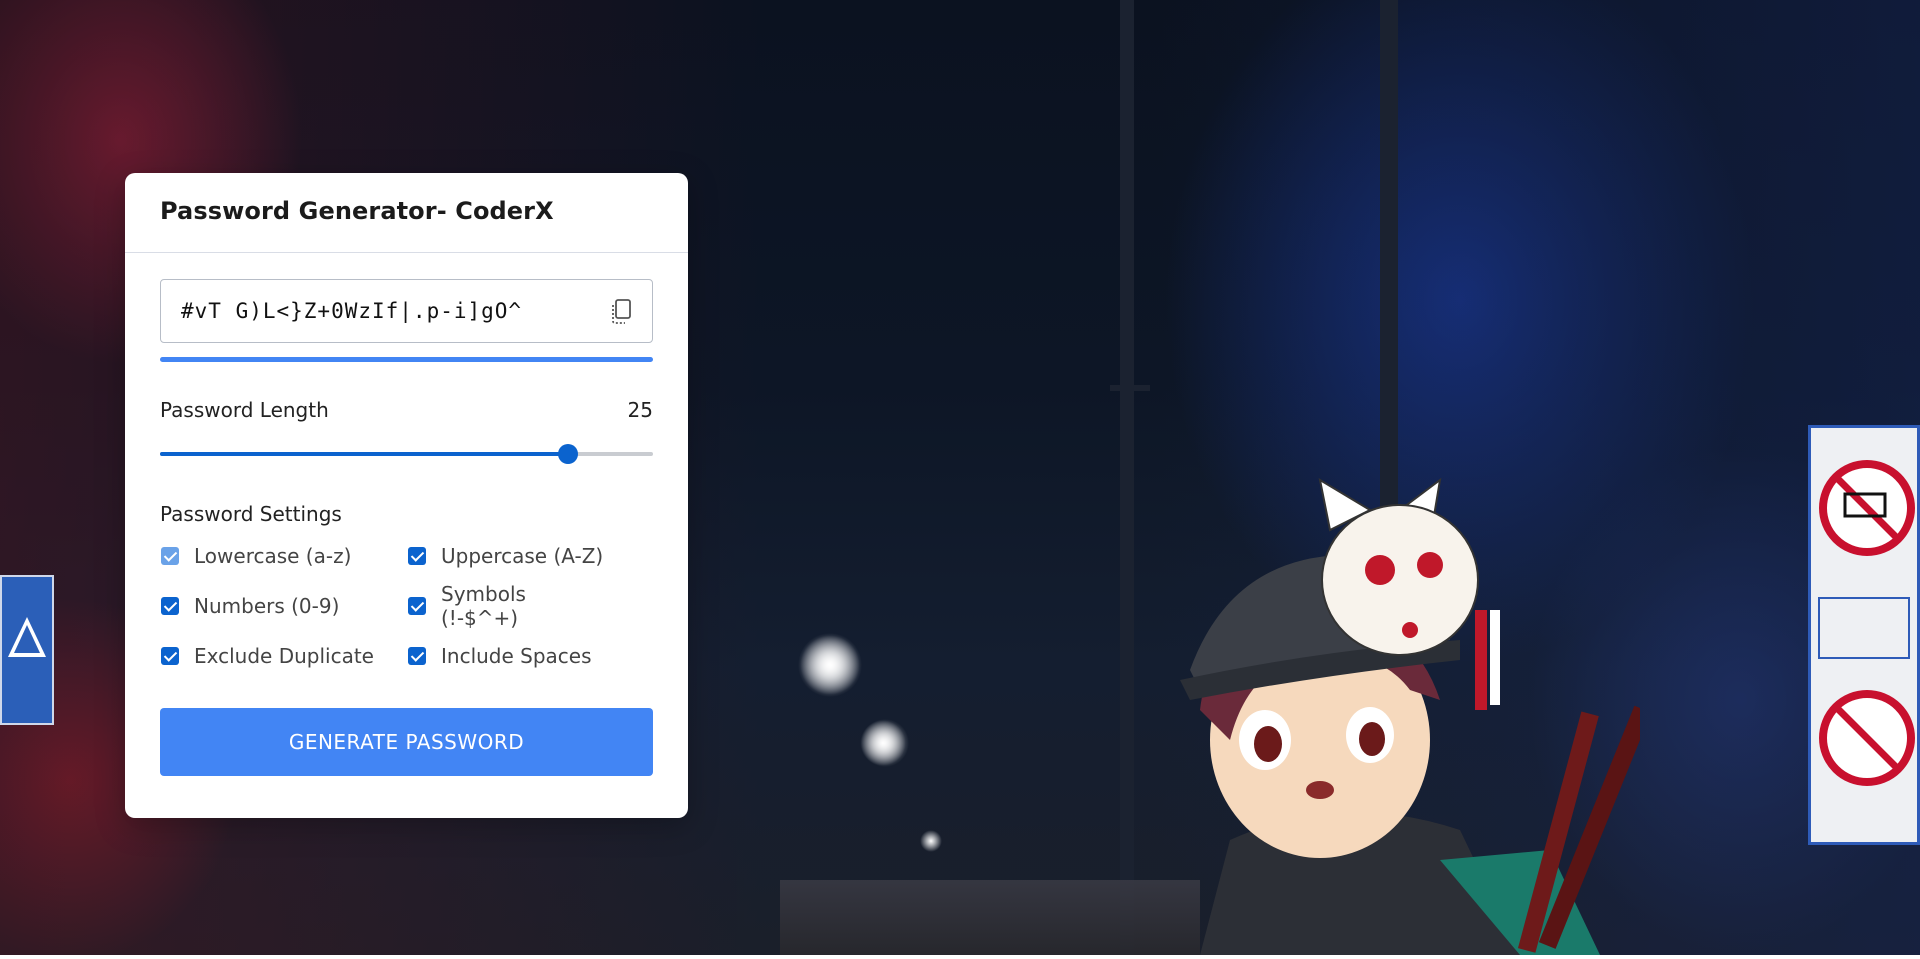 This screenshot has width=1920, height=959. I want to click on pedestrian-sign, so click(27, 650).